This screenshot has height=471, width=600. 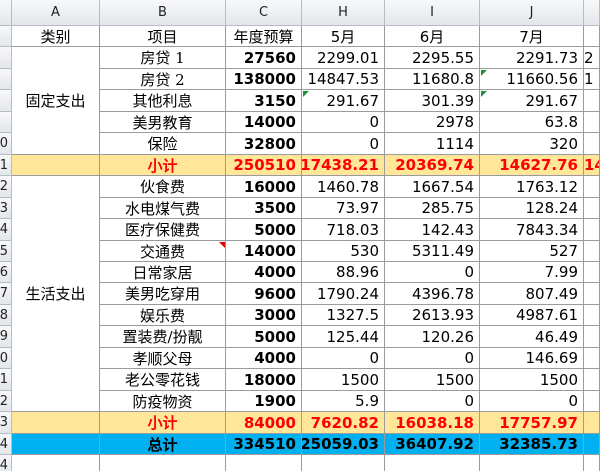 I want to click on row-header: 9, so click(x=6, y=337).